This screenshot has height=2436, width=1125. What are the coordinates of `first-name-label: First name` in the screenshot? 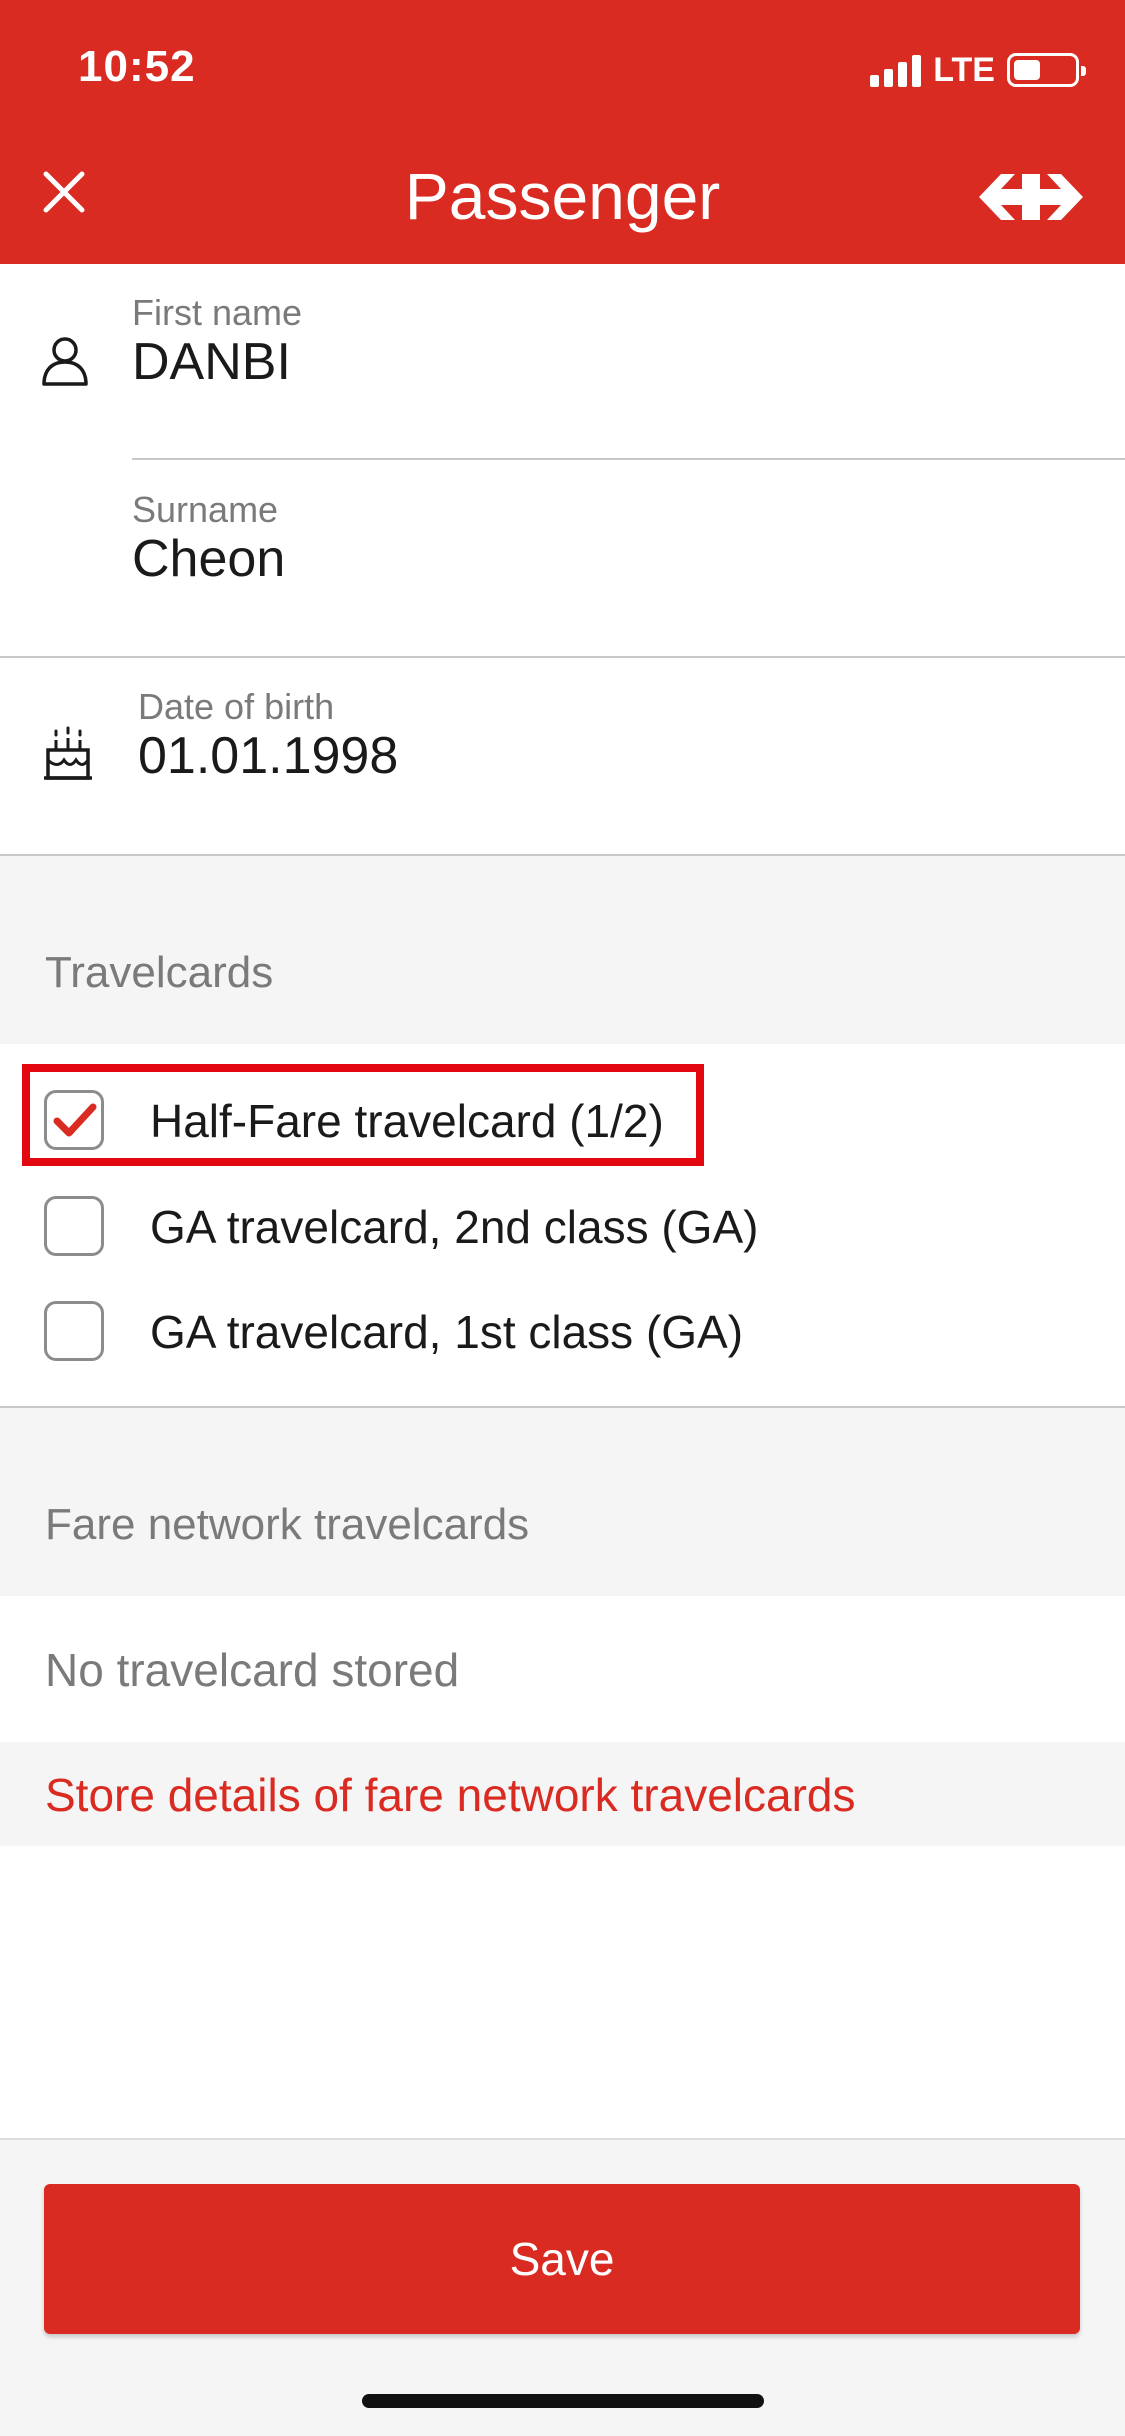 It's located at (217, 312).